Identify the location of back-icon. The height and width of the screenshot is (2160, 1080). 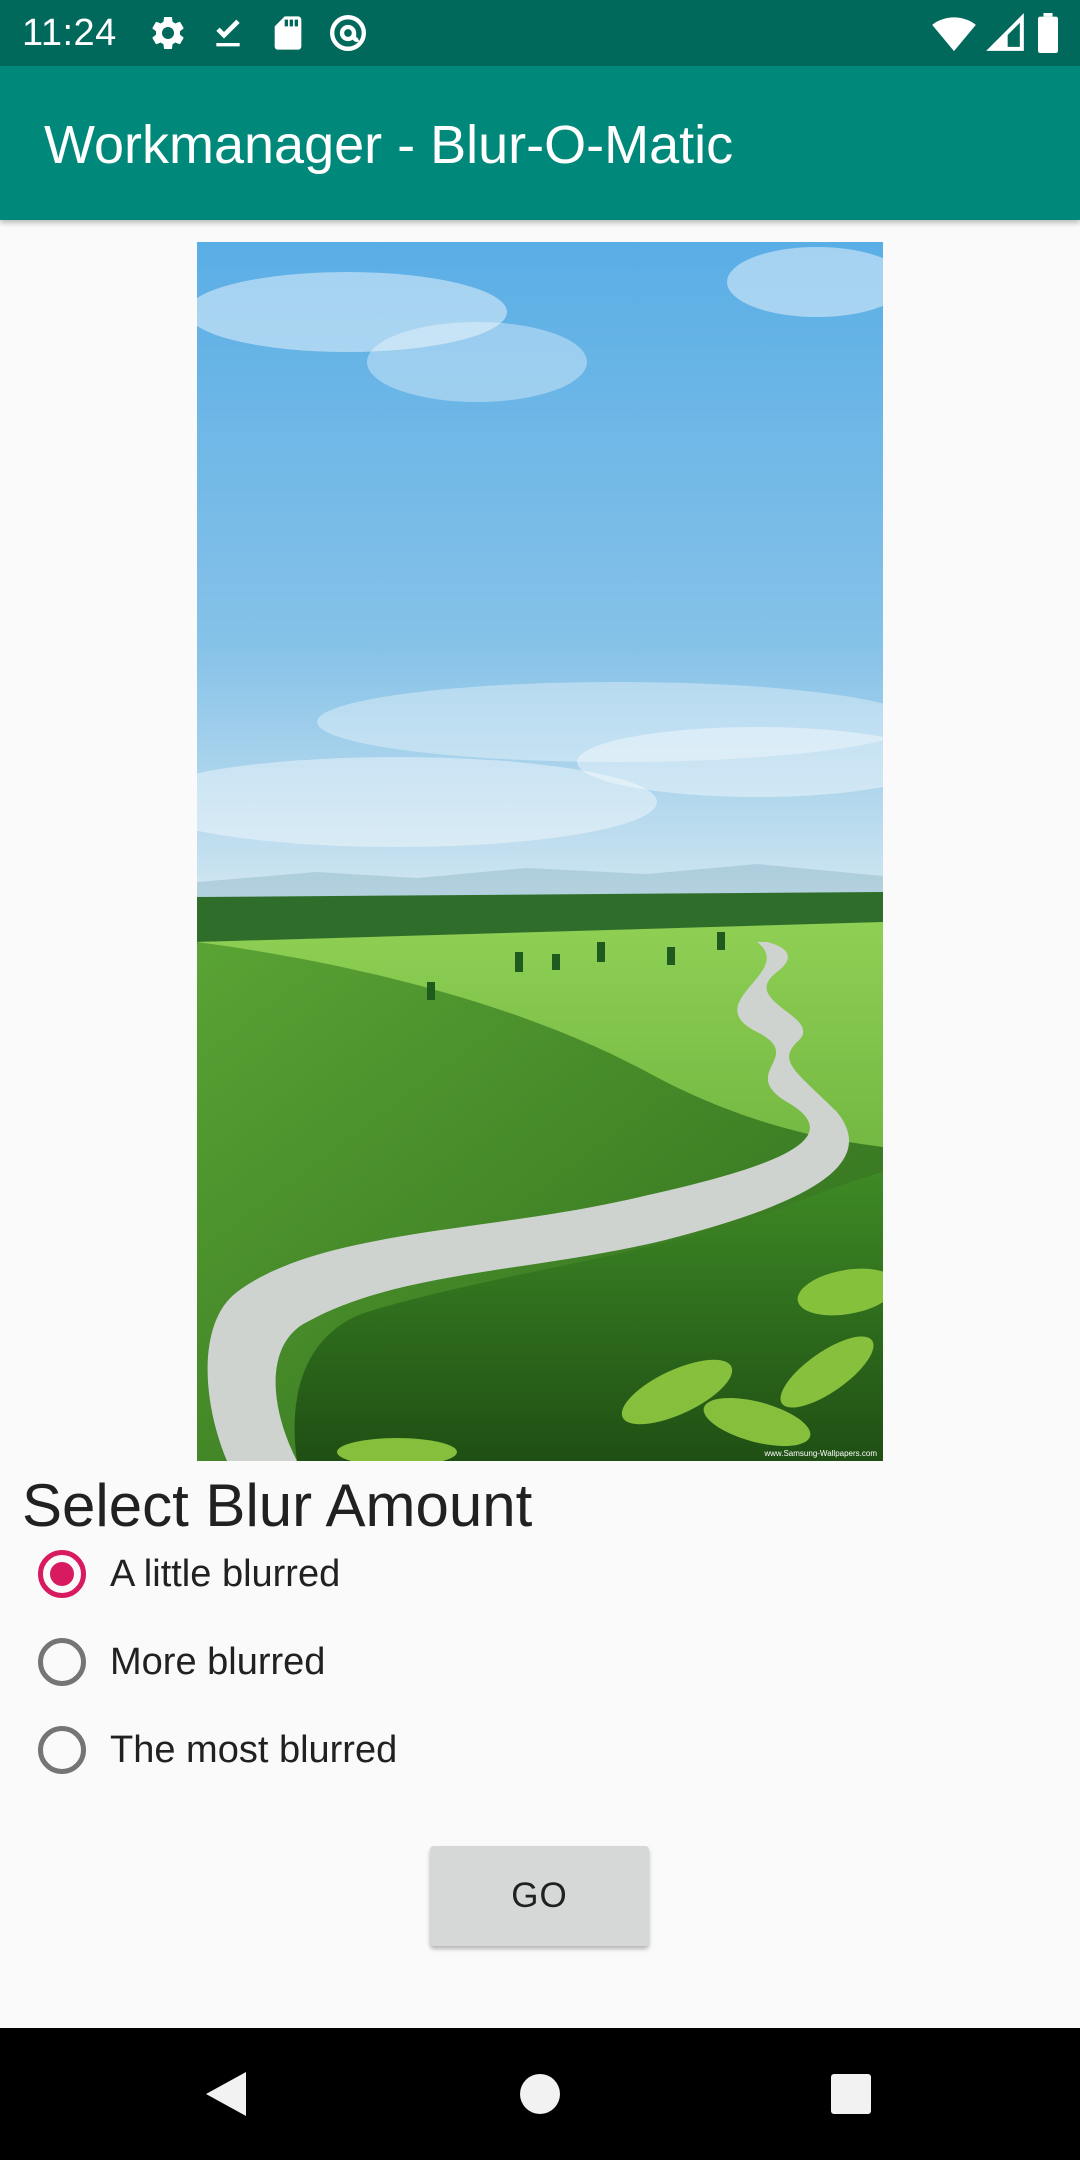
(226, 2094).